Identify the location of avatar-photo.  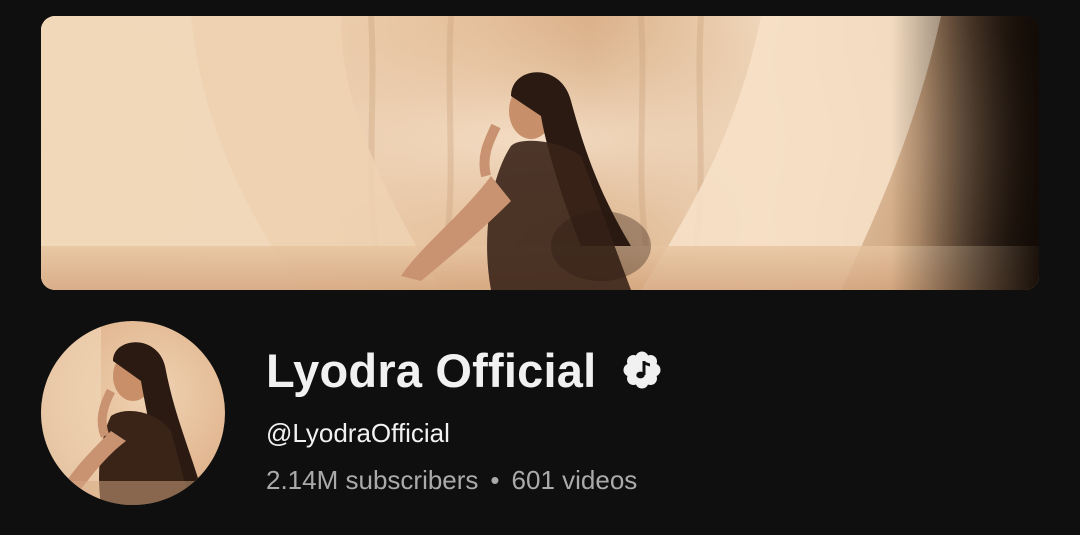
(133, 413).